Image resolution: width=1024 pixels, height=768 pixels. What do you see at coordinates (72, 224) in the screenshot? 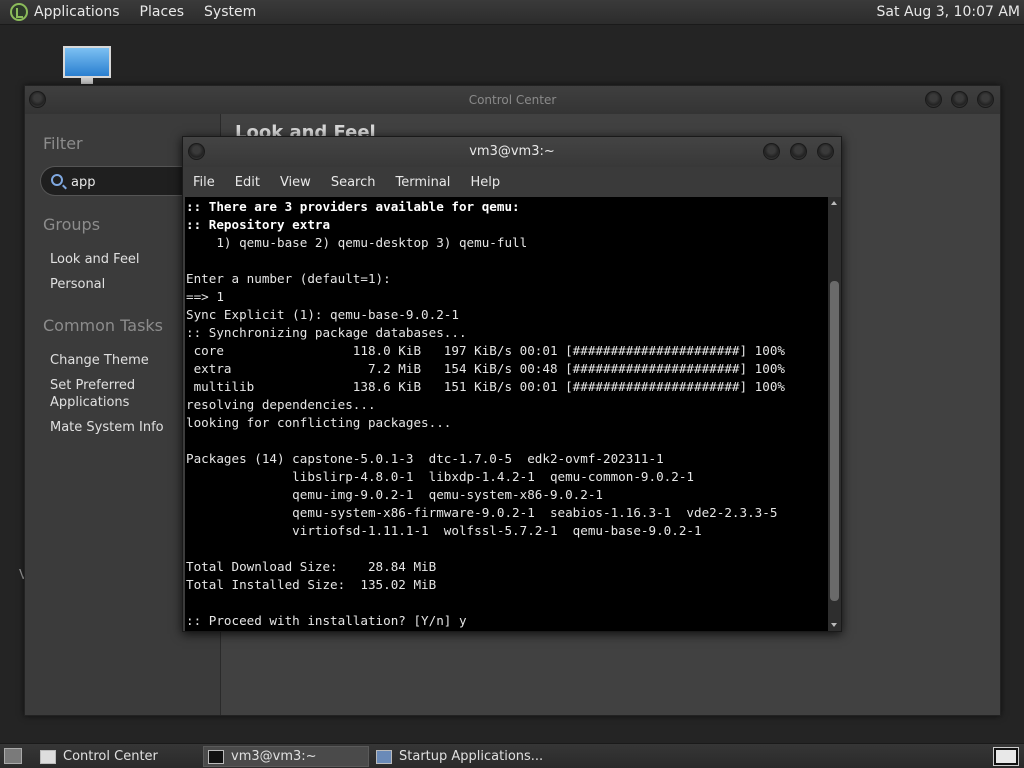
I see `groups-heading: Groups` at bounding box center [72, 224].